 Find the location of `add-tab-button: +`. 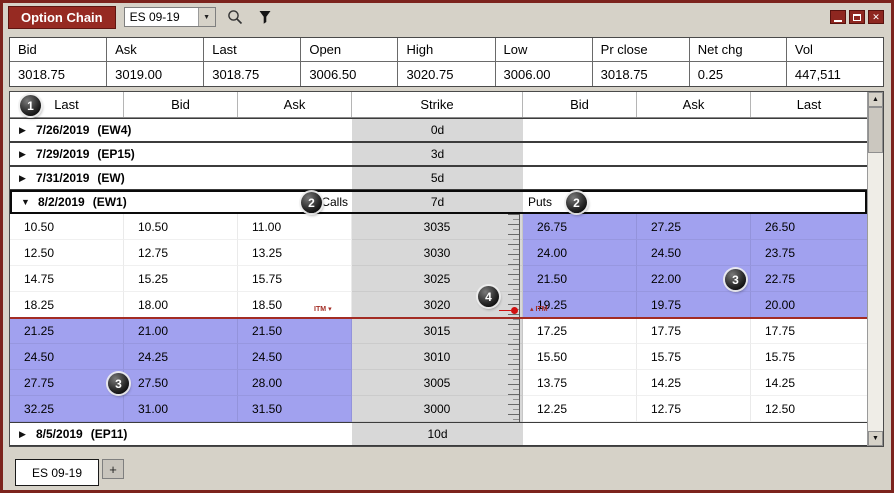

add-tab-button: + is located at coordinates (113, 469).